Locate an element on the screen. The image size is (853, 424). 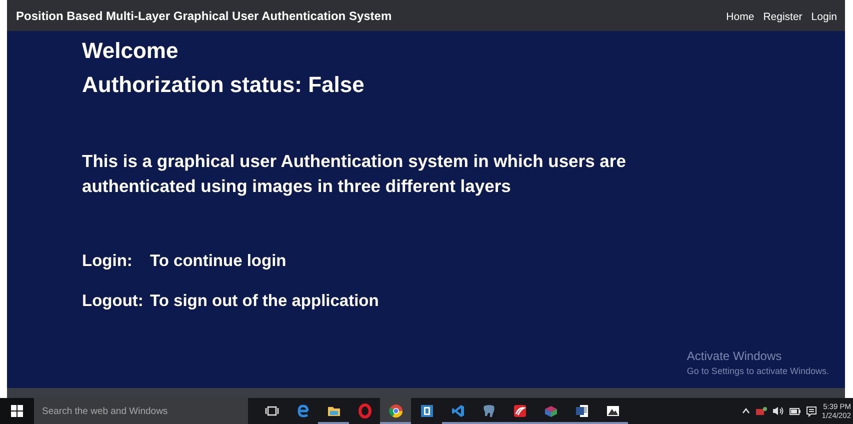
battery-icon is located at coordinates (794, 411).